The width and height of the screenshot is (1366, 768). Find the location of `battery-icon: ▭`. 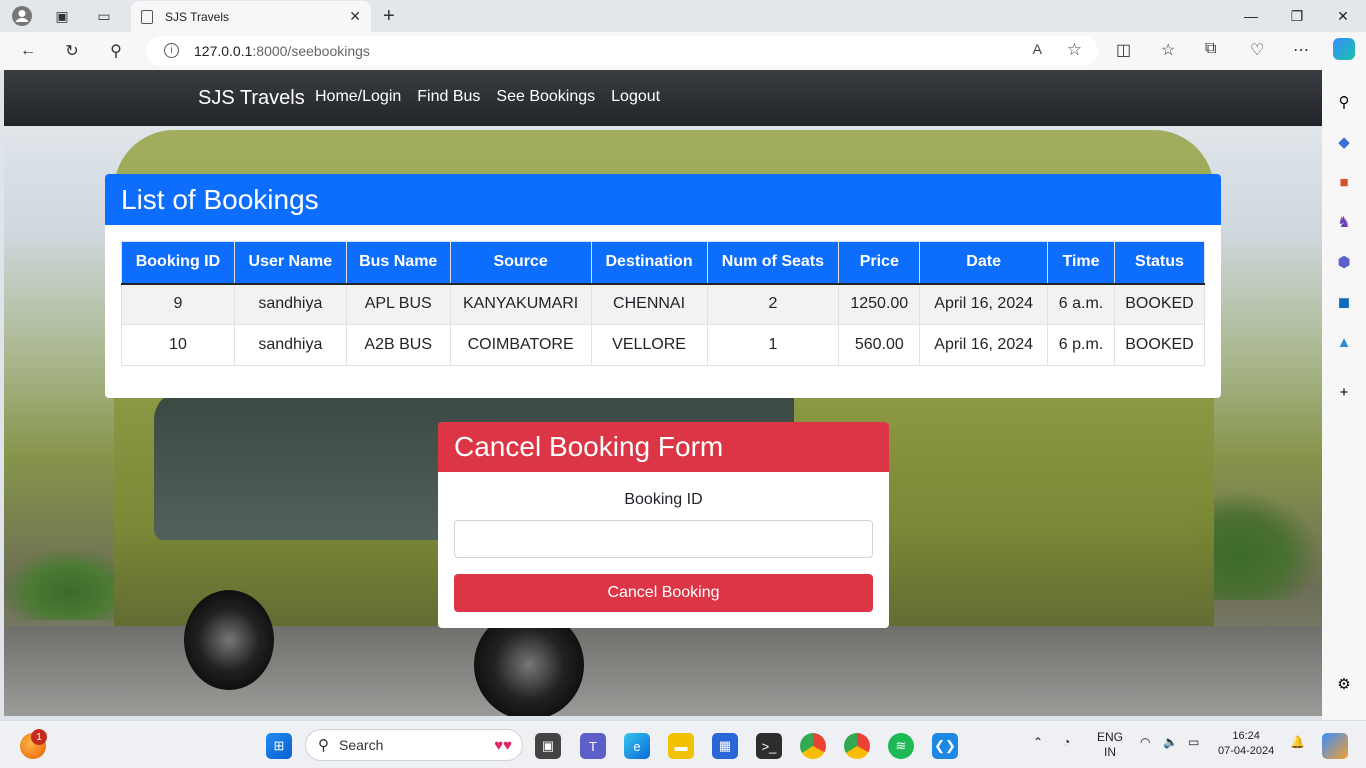

battery-icon: ▭ is located at coordinates (1193, 742).